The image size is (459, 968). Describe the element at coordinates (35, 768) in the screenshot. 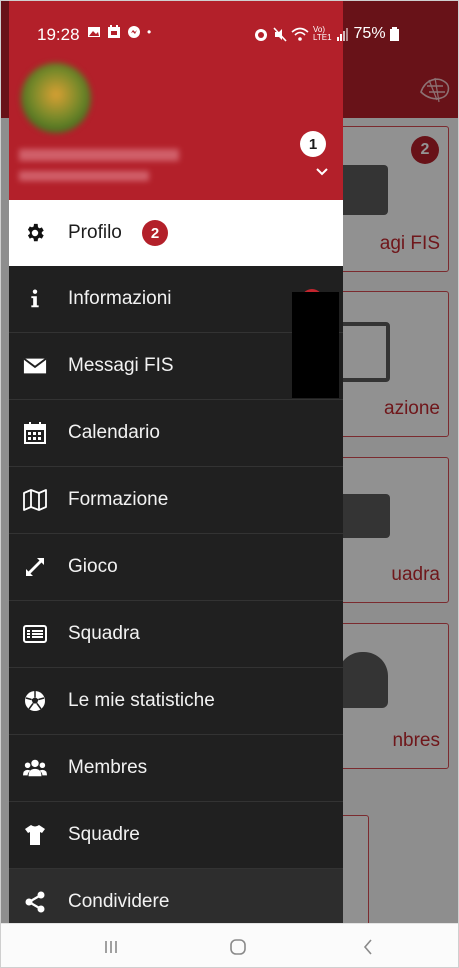

I see `users-icon` at that location.